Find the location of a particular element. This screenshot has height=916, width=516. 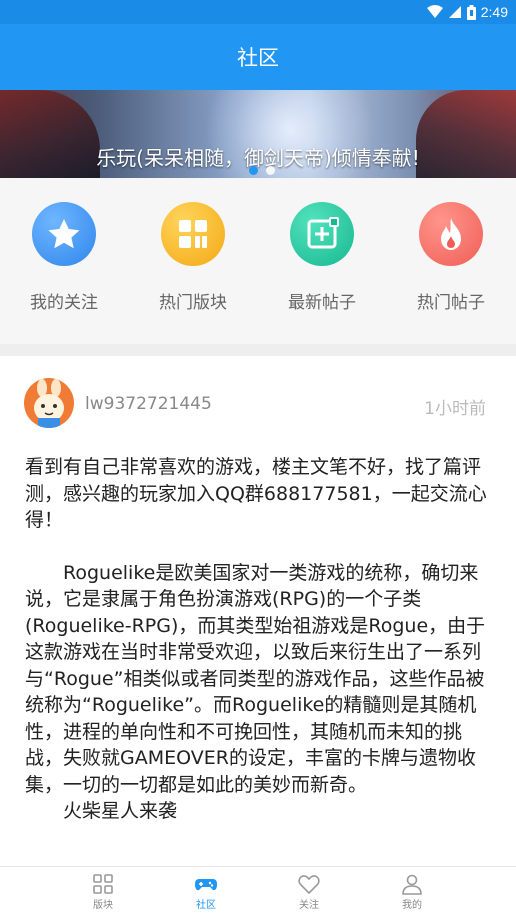

nav-label: 社区 is located at coordinates (206, 905).